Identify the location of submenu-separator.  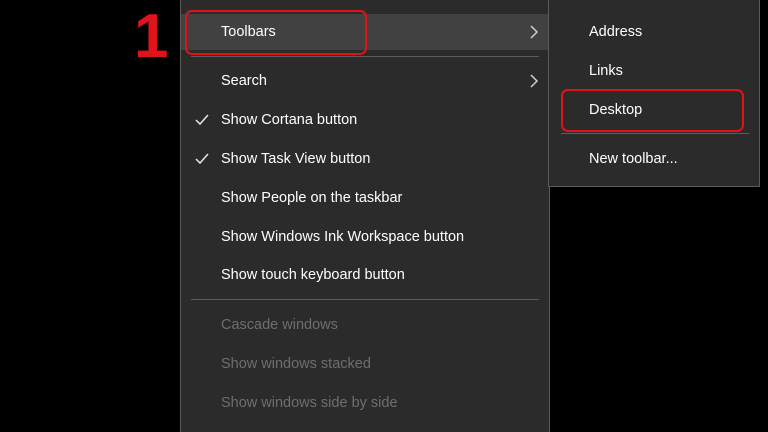
(655, 133).